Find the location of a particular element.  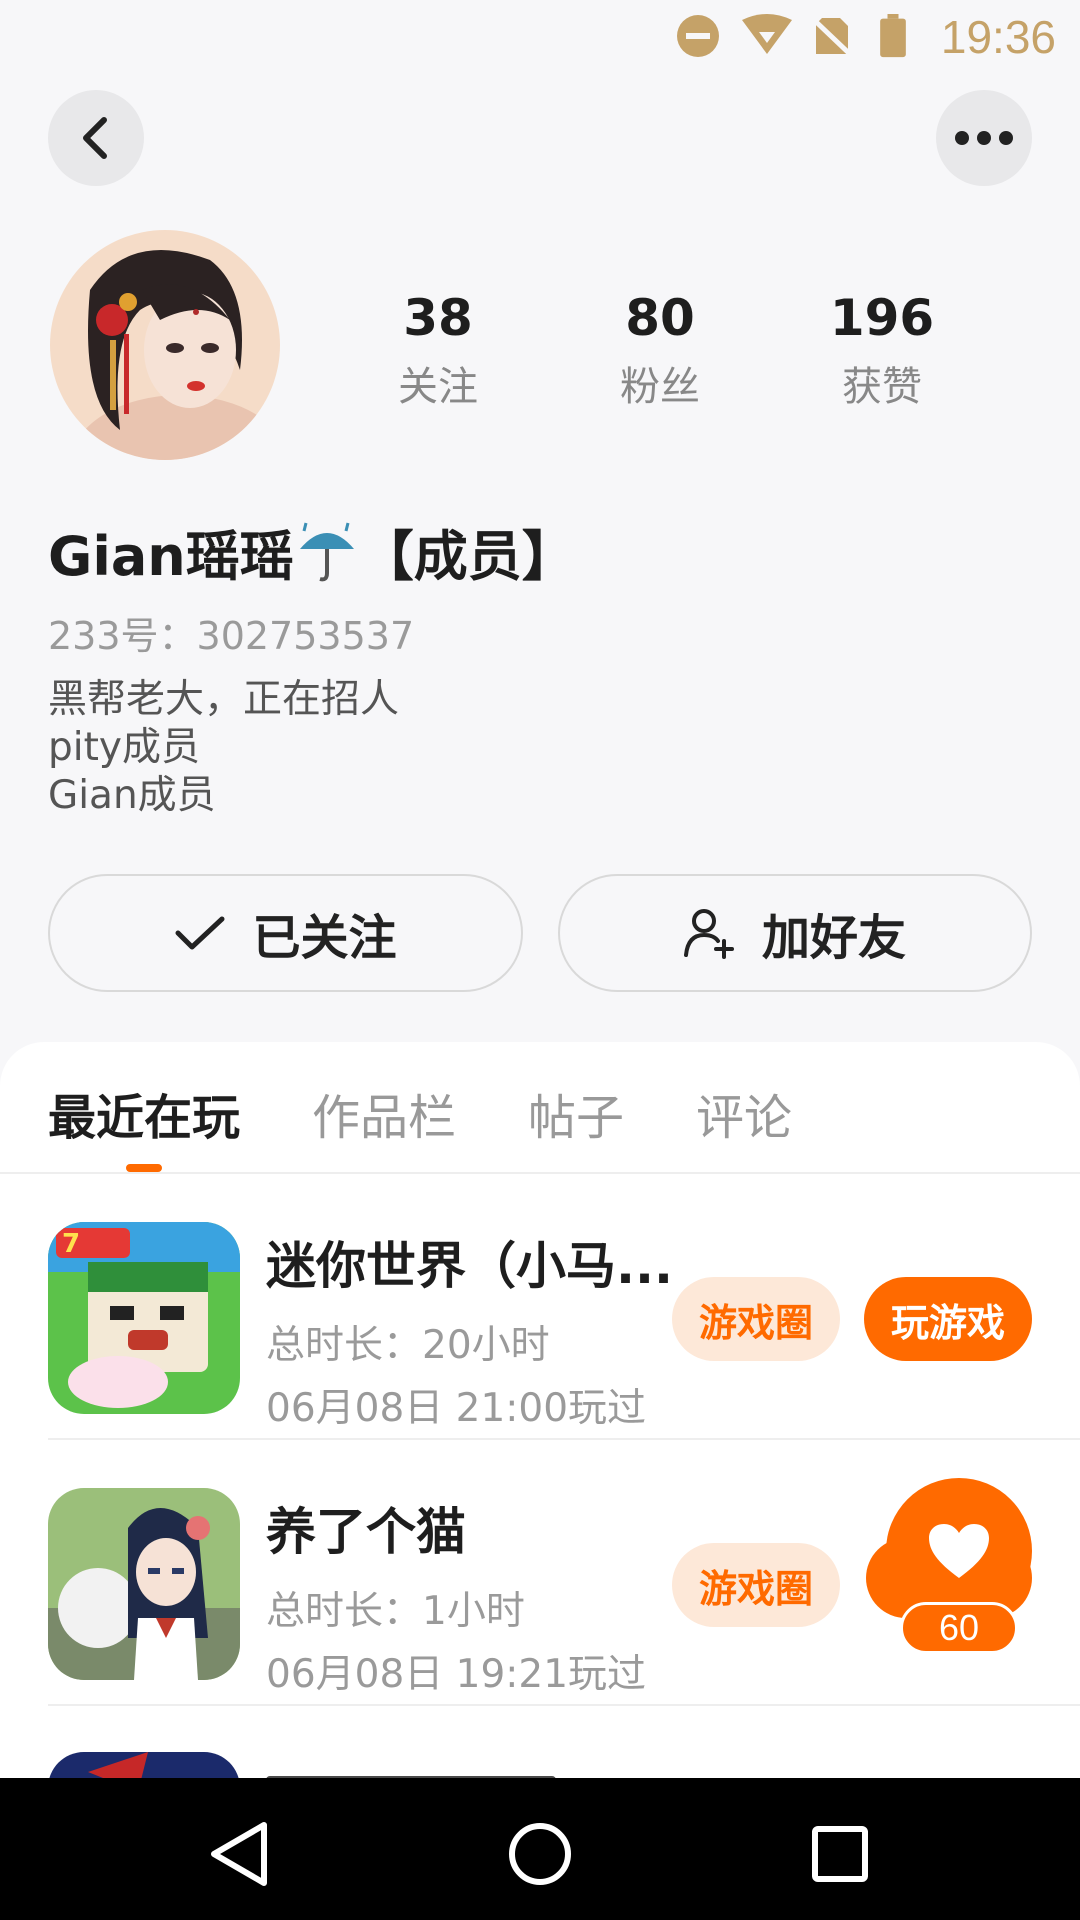

likes-label: 获赞 is located at coordinates (882, 387).